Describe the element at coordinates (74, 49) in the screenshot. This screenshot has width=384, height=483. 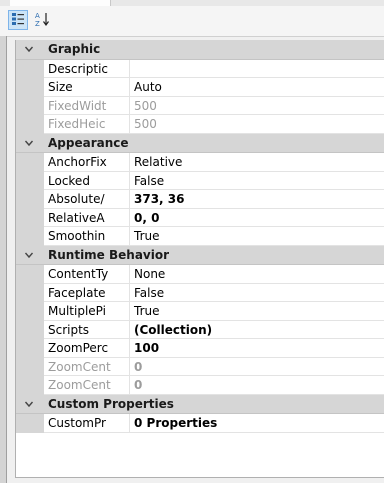
I see `category-label: Graphic` at that location.